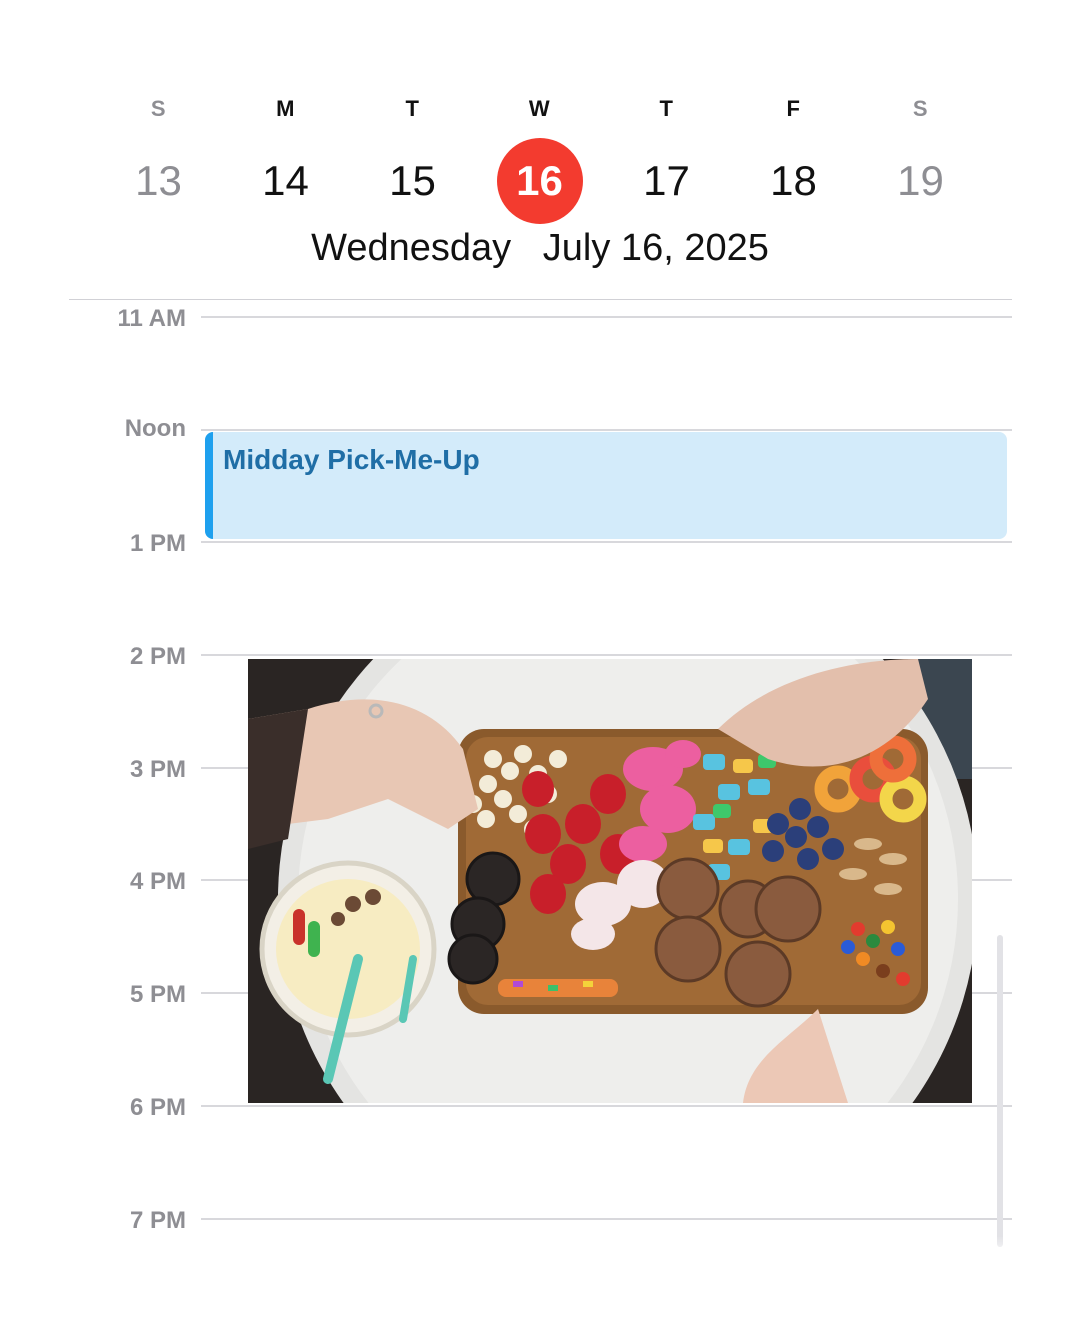 The width and height of the screenshot is (1080, 1334). Describe the element at coordinates (157, 881) in the screenshot. I see `hour-label-4pm: 4 PM` at that location.